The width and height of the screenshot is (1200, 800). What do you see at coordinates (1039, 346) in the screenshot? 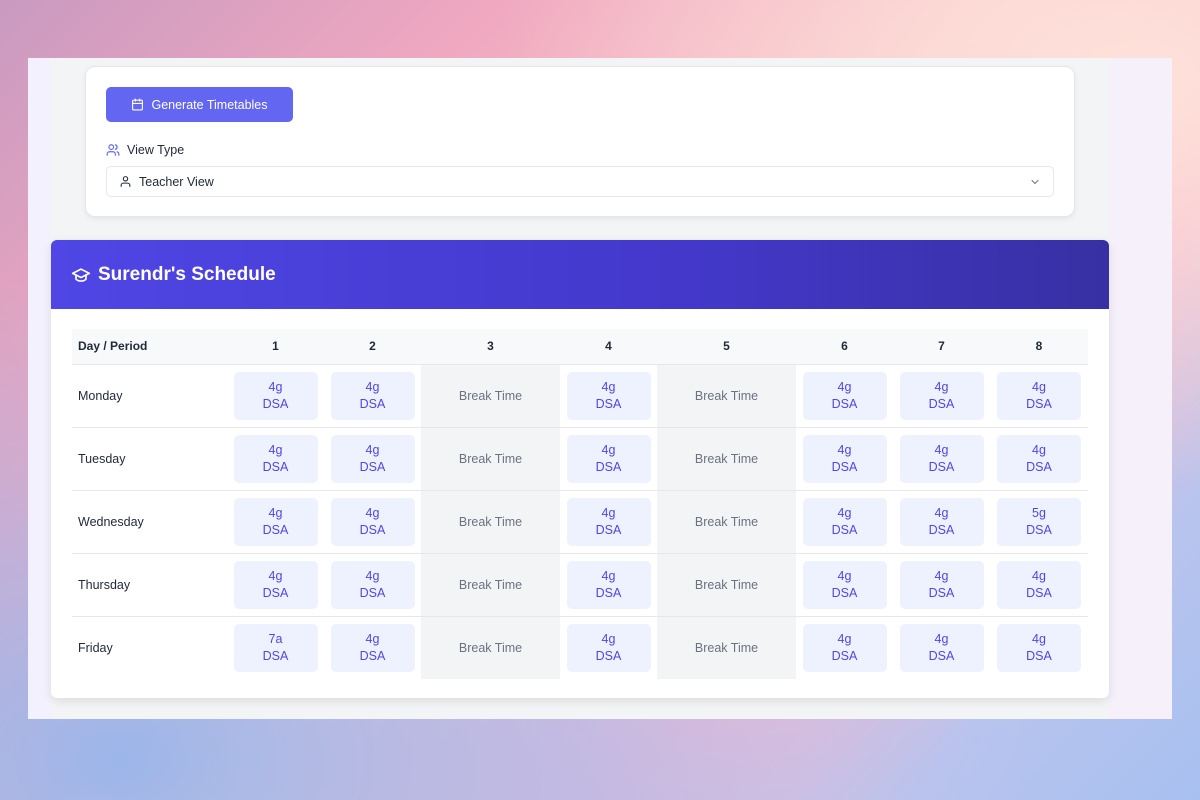
I see `header-period: 8` at bounding box center [1039, 346].